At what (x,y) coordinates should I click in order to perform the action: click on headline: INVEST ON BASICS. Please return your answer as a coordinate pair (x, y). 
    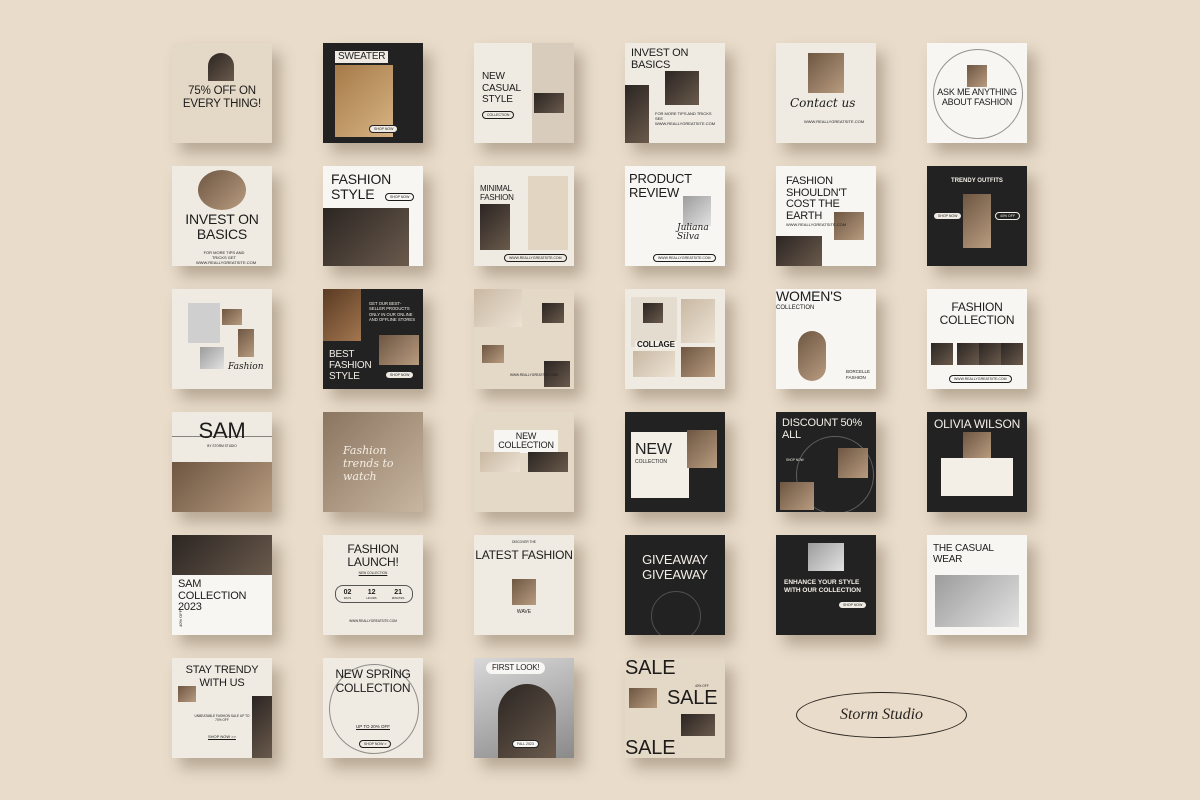
    Looking at the image, I should click on (660, 59).